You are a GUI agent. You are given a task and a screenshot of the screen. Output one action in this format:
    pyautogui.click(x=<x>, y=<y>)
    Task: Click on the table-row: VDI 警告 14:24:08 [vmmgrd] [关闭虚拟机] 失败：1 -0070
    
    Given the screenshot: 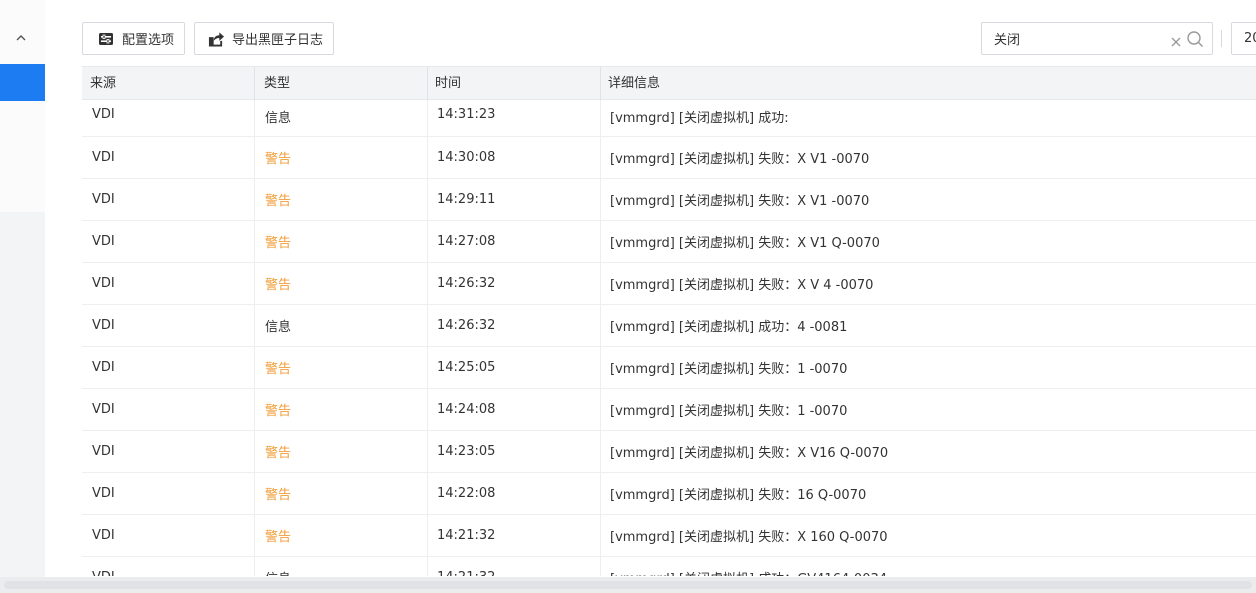 What is the action you would take?
    pyautogui.click(x=669, y=410)
    